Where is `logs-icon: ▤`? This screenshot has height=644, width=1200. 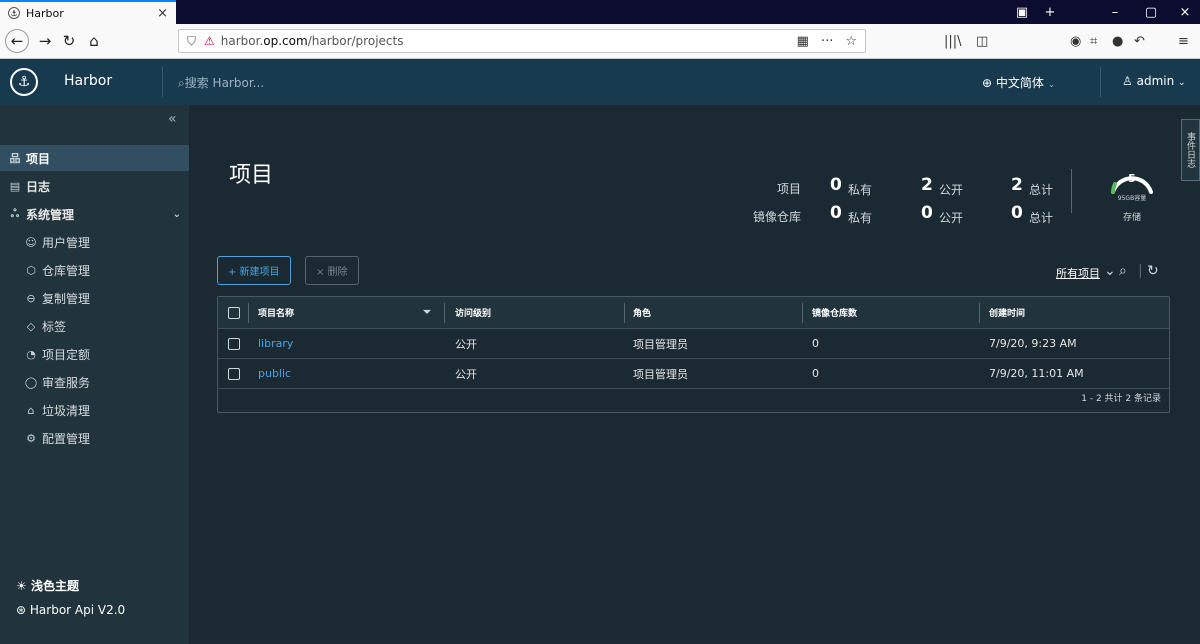 logs-icon: ▤ is located at coordinates (15, 186).